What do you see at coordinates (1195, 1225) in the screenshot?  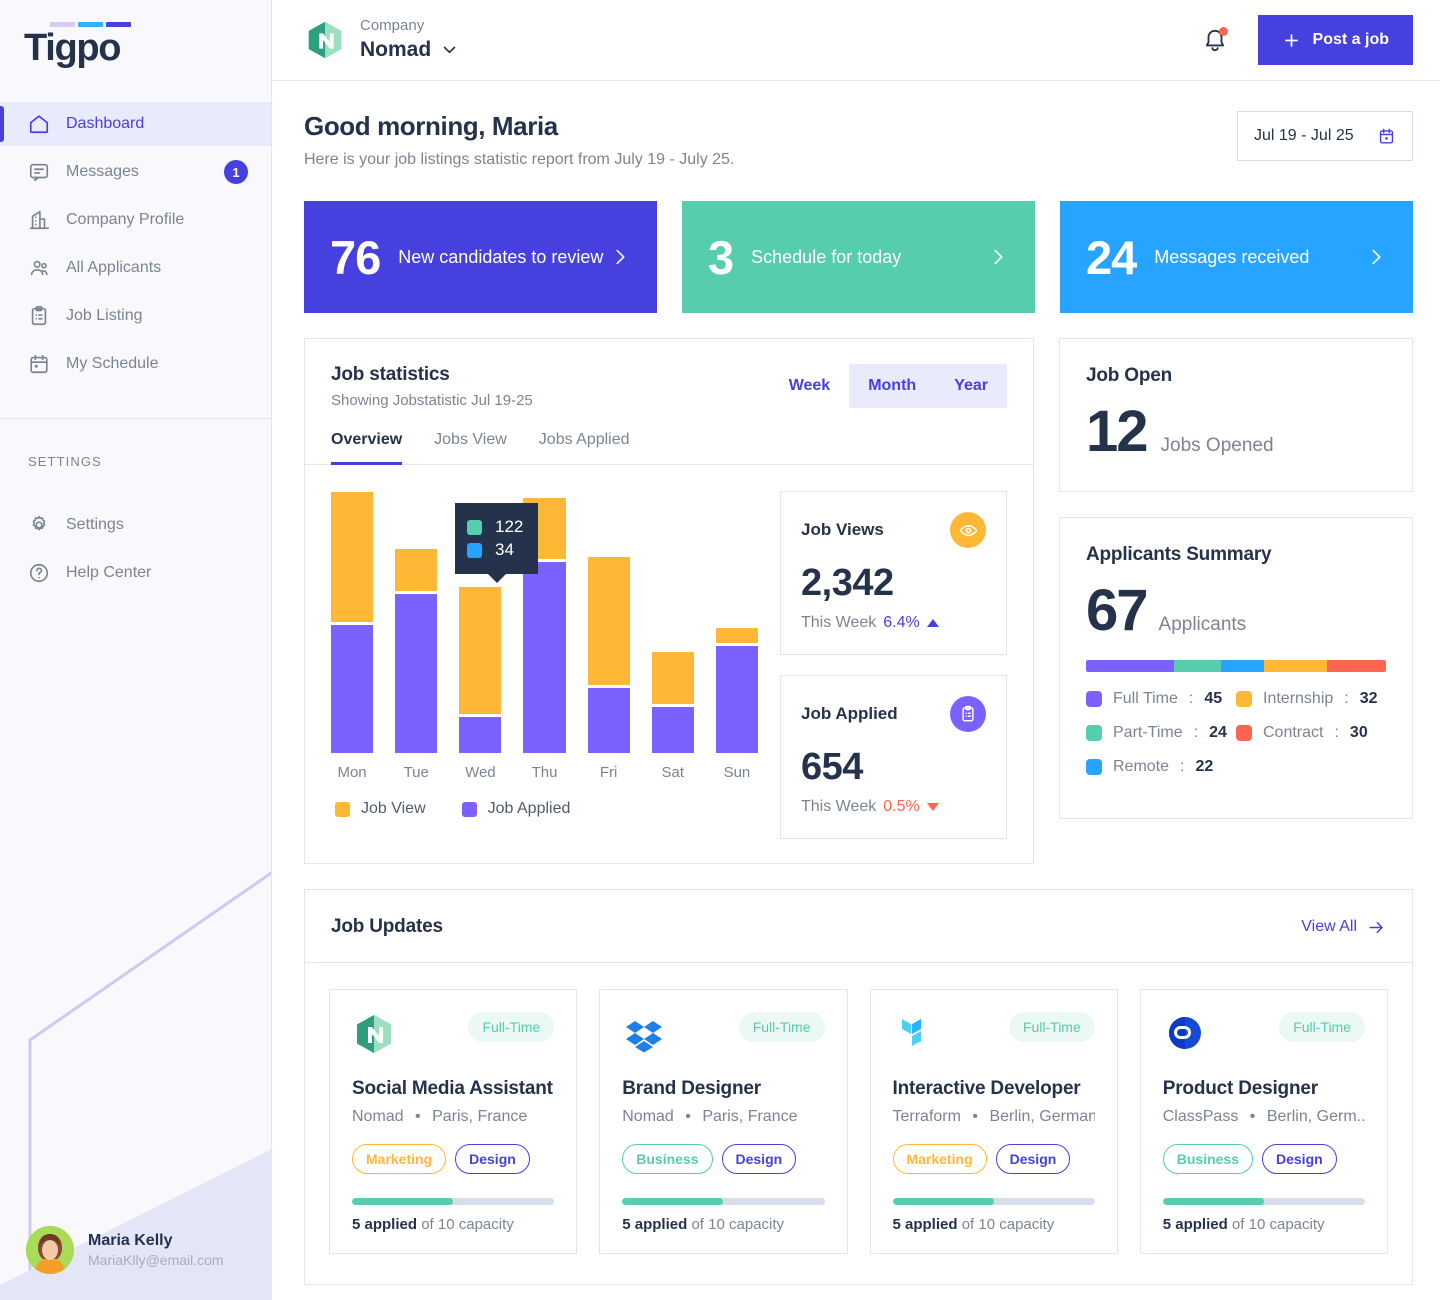 I see `applied-count: 5 applied` at bounding box center [1195, 1225].